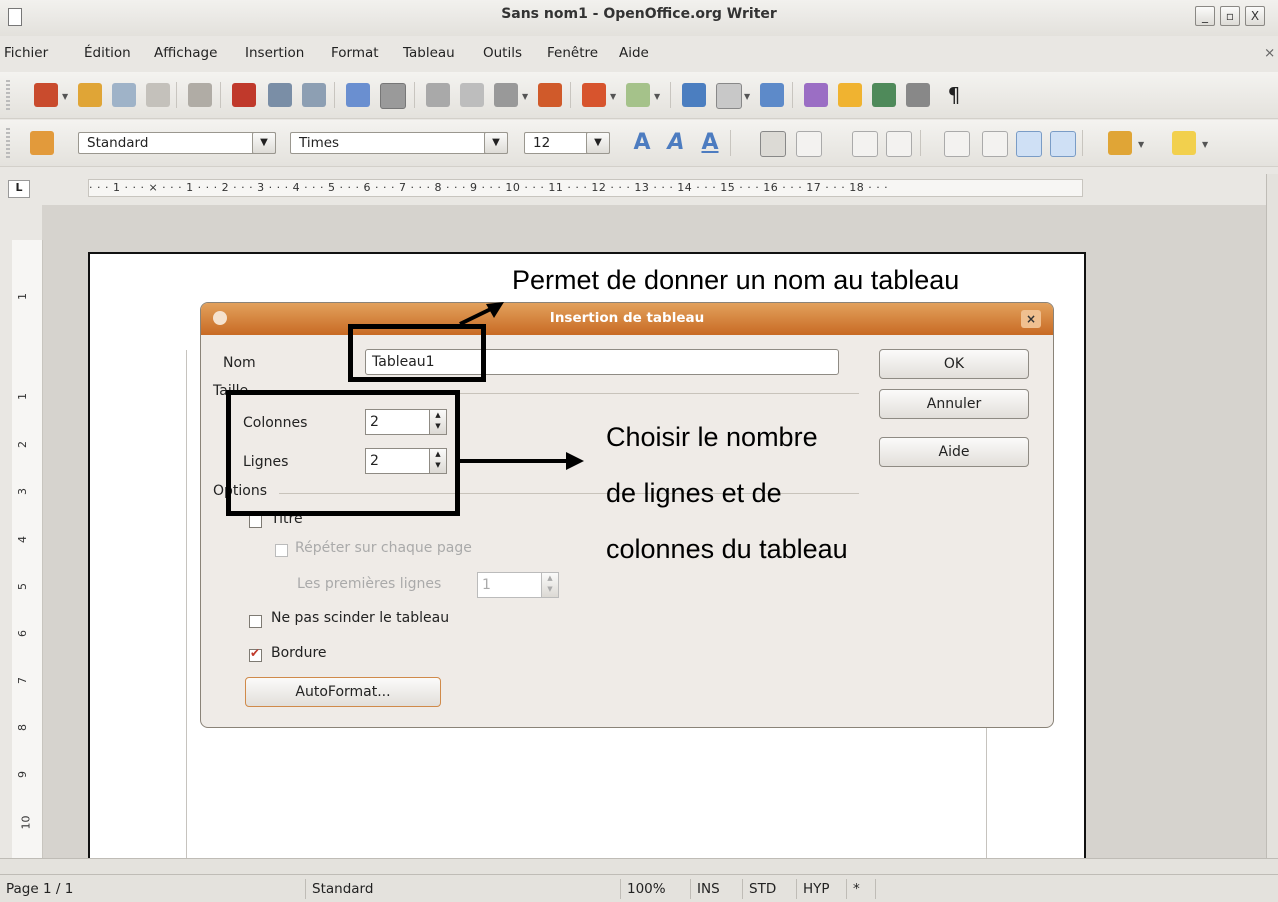  I want to click on selection-mode: STD, so click(766, 889).